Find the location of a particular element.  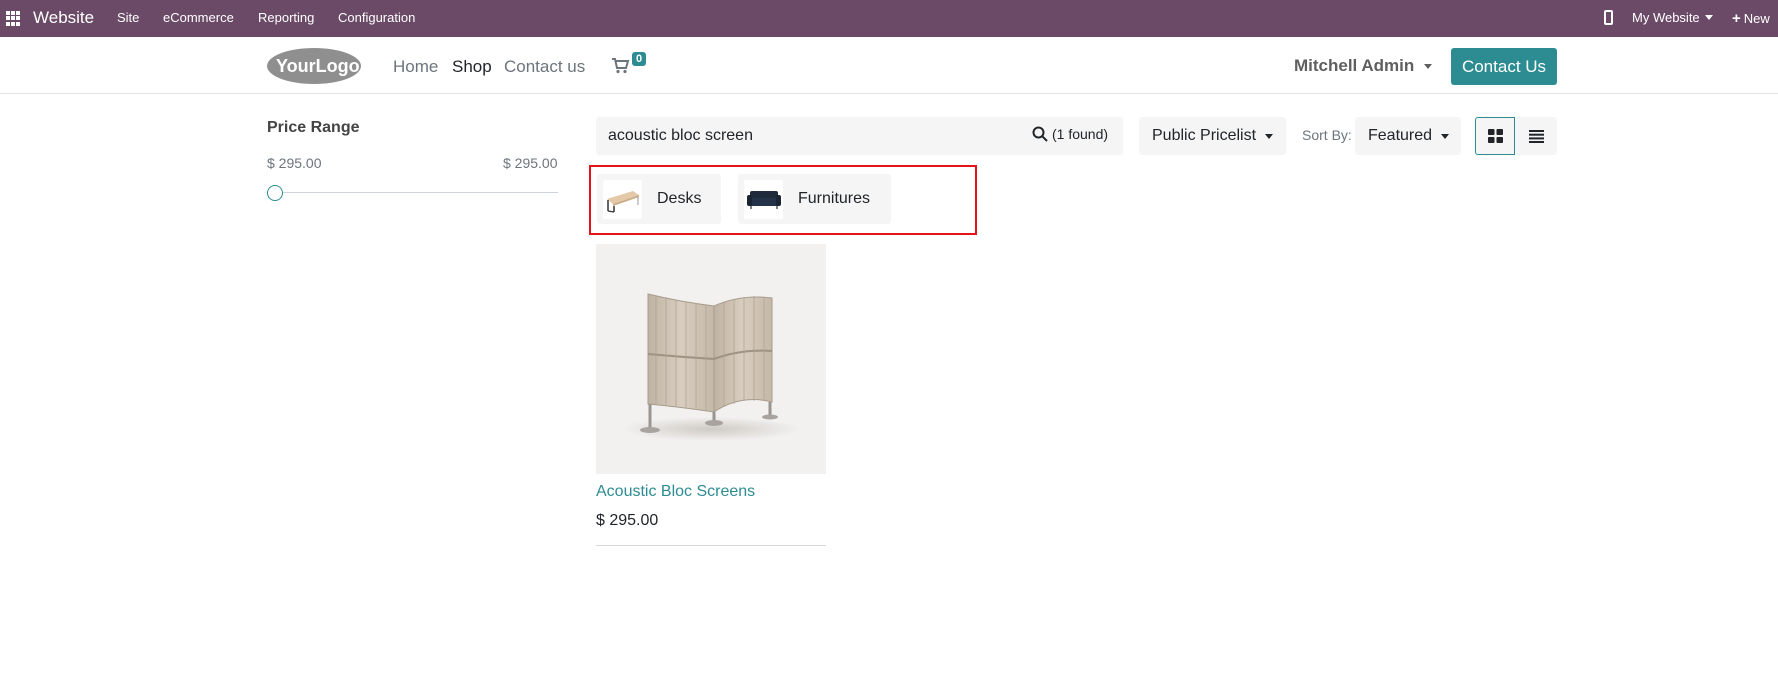

sort-value: Featured is located at coordinates (1400, 135).